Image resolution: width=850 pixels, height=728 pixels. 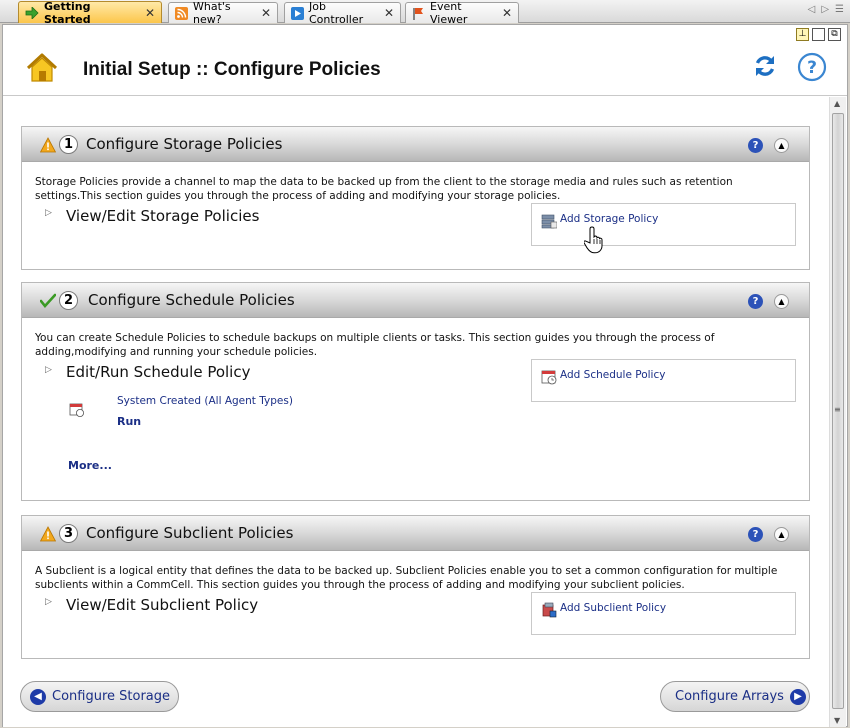 I want to click on arrow-right-icon, so click(x=32, y=13).